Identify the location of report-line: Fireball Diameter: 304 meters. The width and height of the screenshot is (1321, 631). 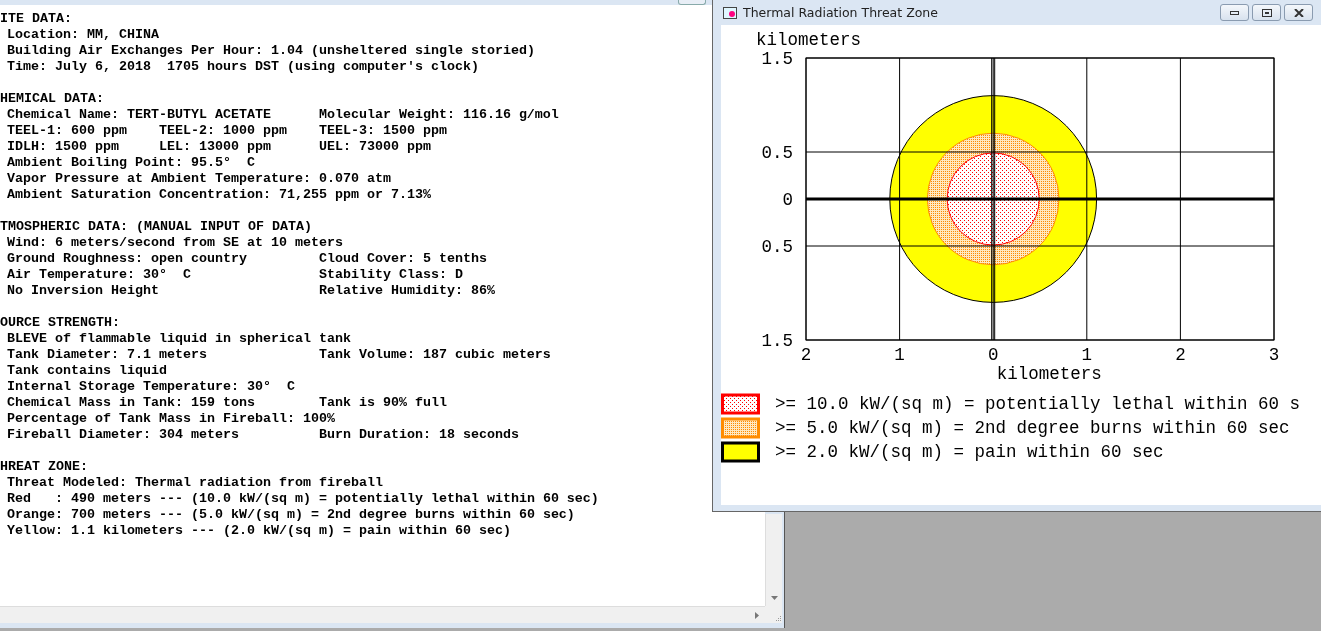
(123, 435).